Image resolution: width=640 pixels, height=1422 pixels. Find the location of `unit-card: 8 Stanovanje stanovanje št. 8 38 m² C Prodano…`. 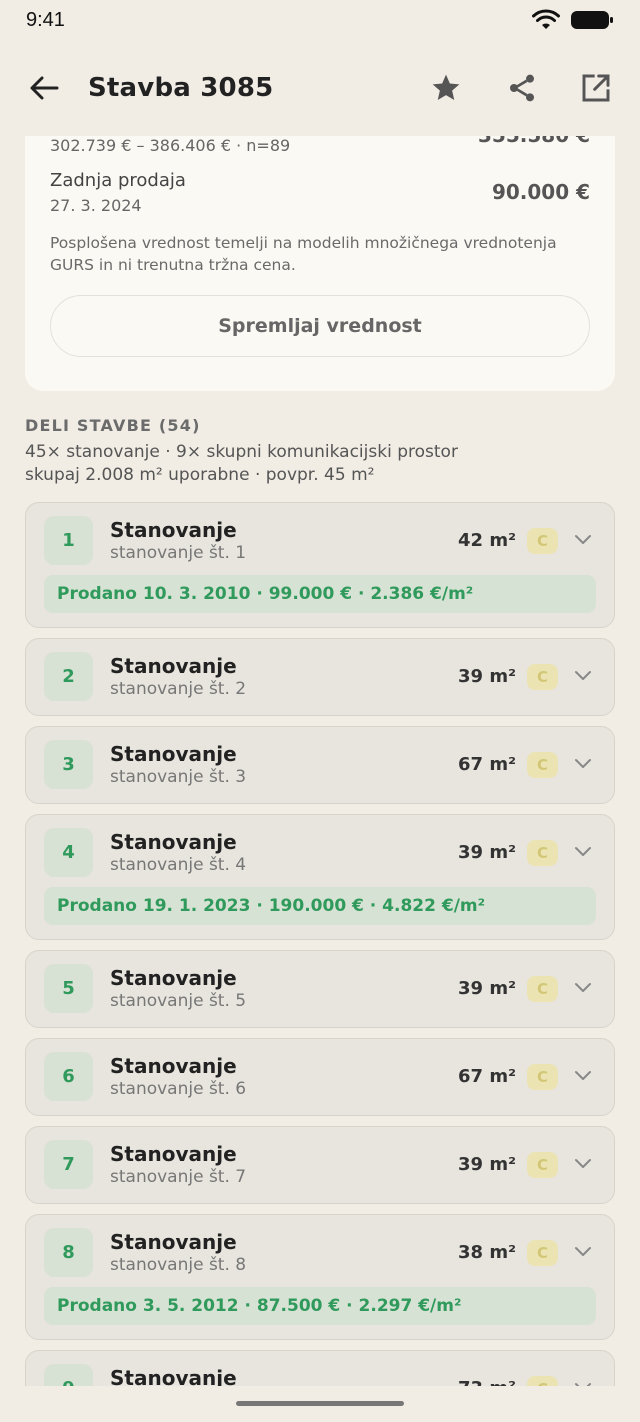

unit-card: 8 Stanovanje stanovanje št. 8 38 m² C Prodano… is located at coordinates (320, 1277).